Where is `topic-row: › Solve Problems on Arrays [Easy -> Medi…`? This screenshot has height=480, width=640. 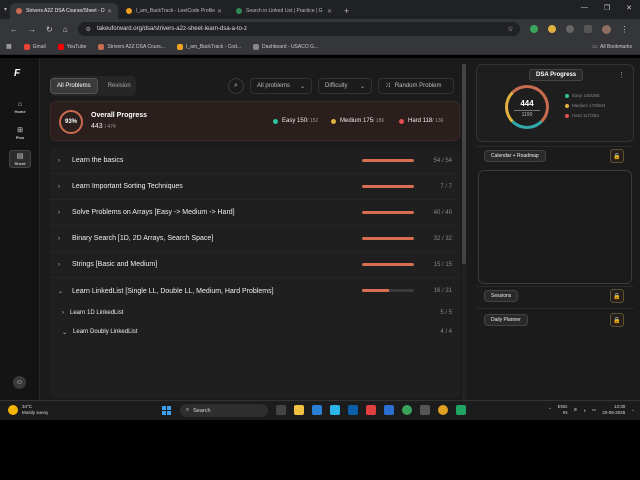
topic-row: › Solve Problems on Arrays [Easy -> Medi… is located at coordinates (255, 213).